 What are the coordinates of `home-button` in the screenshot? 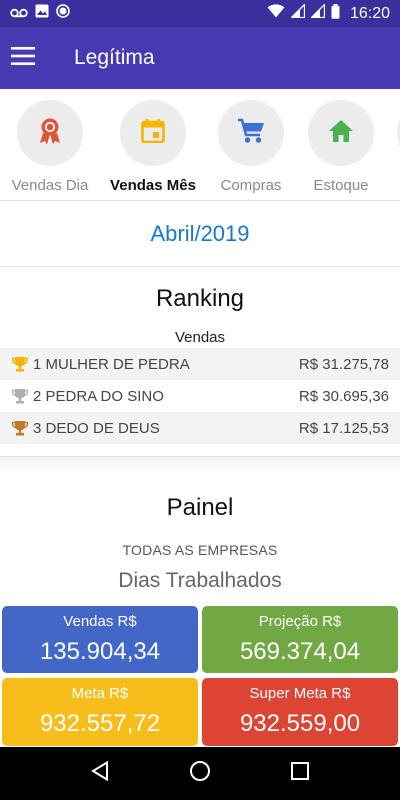 It's located at (200, 774).